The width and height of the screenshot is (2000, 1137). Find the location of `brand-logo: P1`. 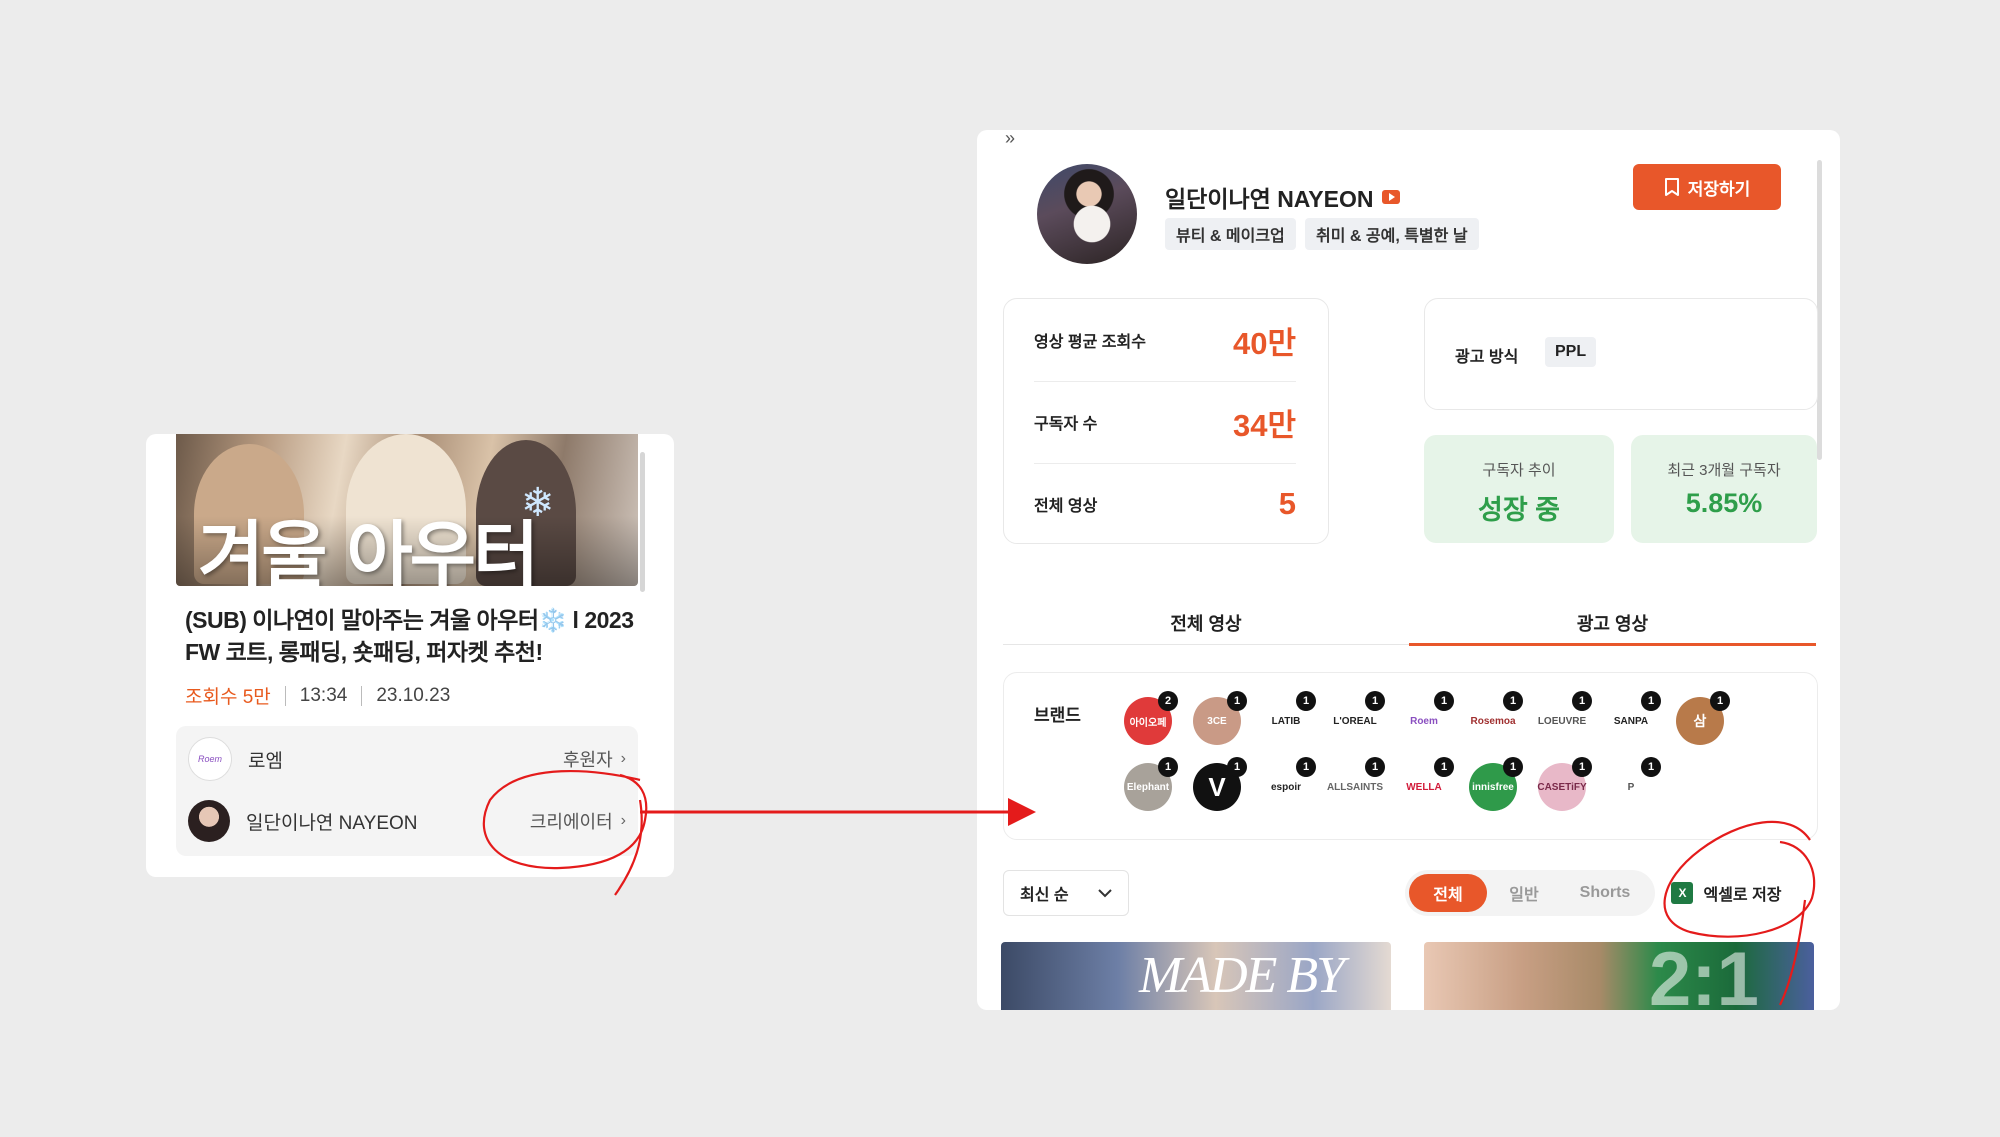

brand-logo: P1 is located at coordinates (1634, 784).